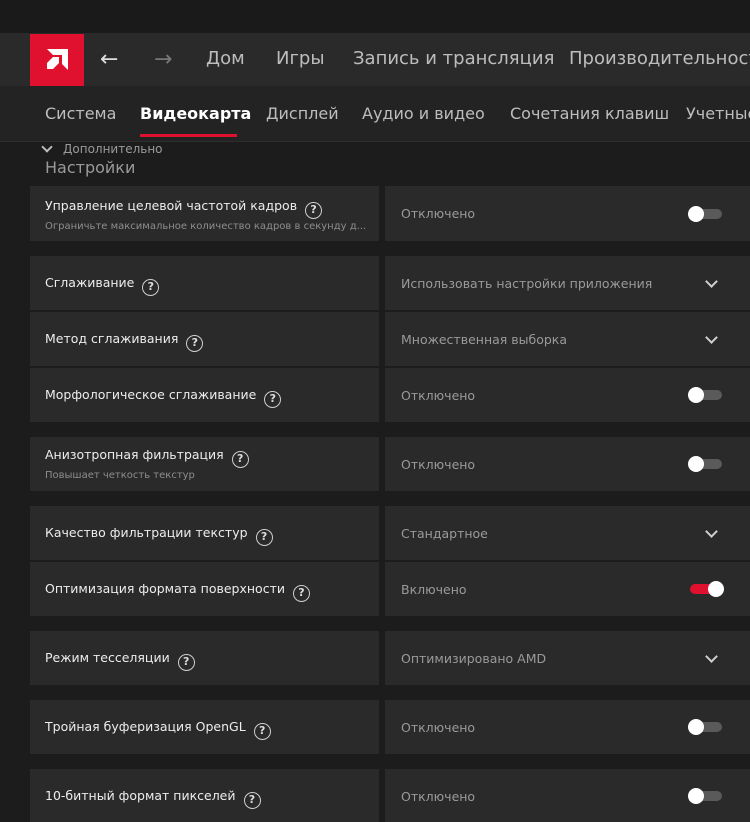 The image size is (750, 822). I want to click on back-arrow-icon: ←, so click(109, 59).